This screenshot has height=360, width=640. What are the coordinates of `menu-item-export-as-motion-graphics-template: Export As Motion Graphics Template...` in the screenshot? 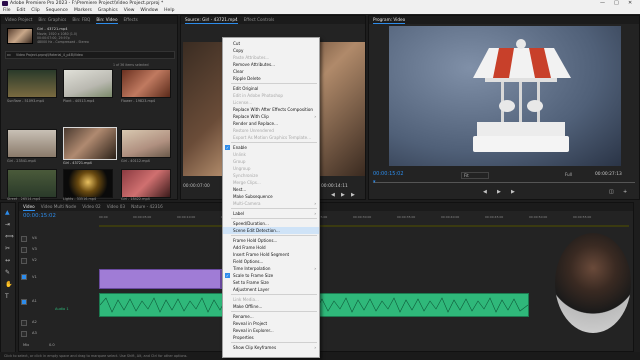 It's located at (271, 137).